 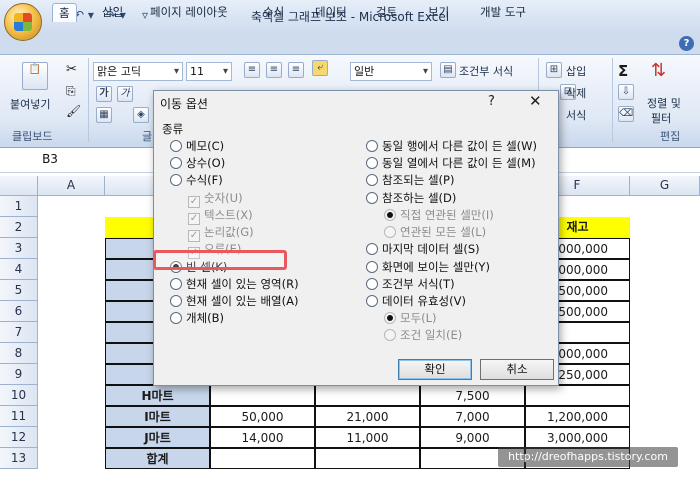 I want to click on row-header-2: 2, so click(x=19, y=227).